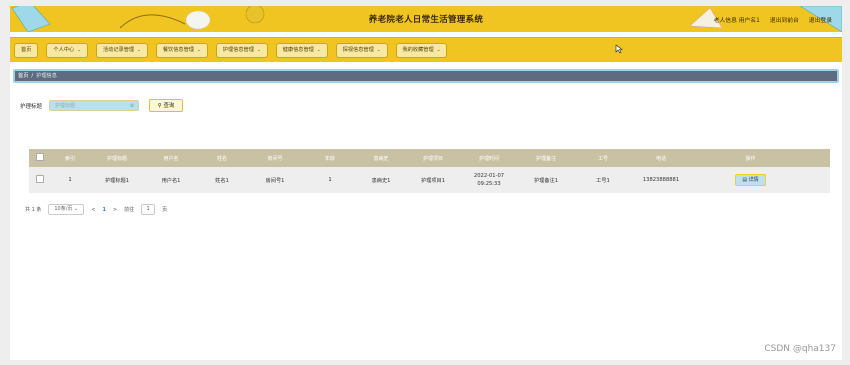  I want to click on logout-link: 退出登录, so click(820, 19).